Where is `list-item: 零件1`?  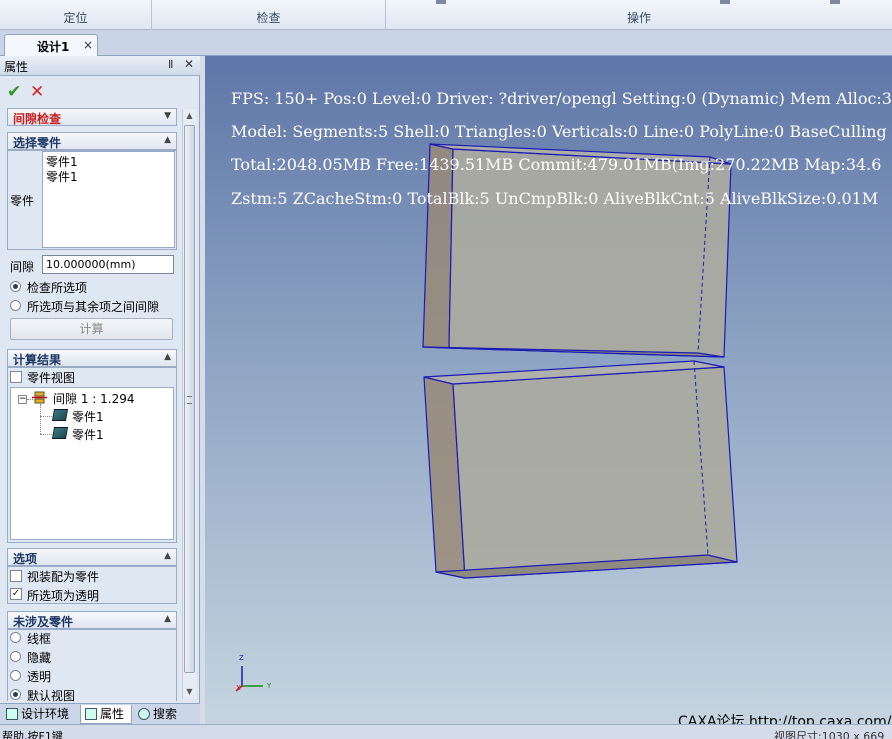
list-item: 零件1 is located at coordinates (62, 176).